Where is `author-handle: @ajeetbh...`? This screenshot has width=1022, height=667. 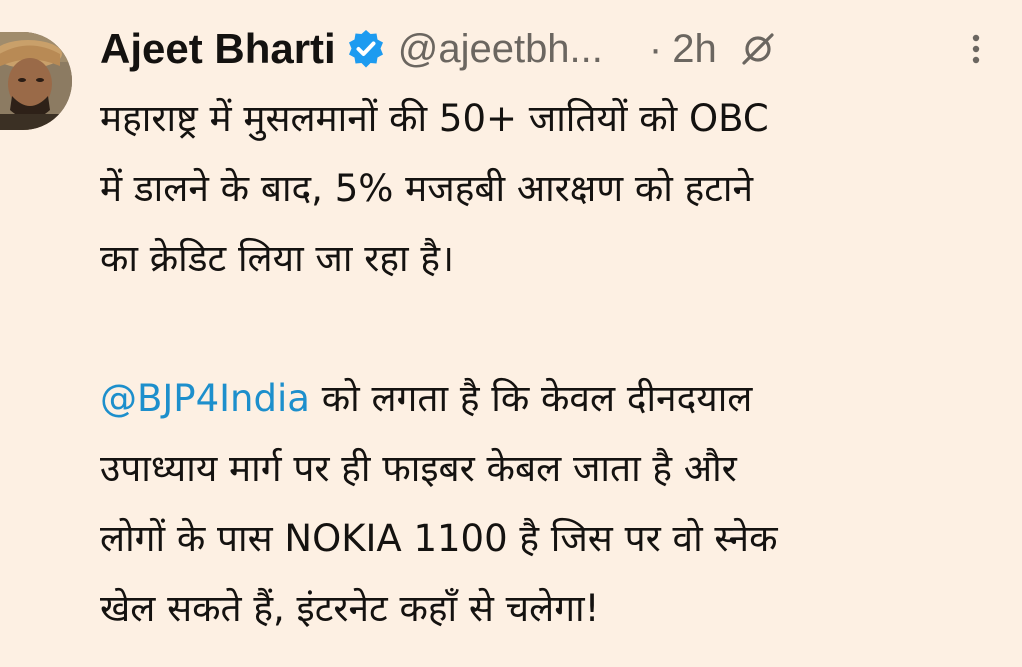 author-handle: @ajeetbh... is located at coordinates (500, 49).